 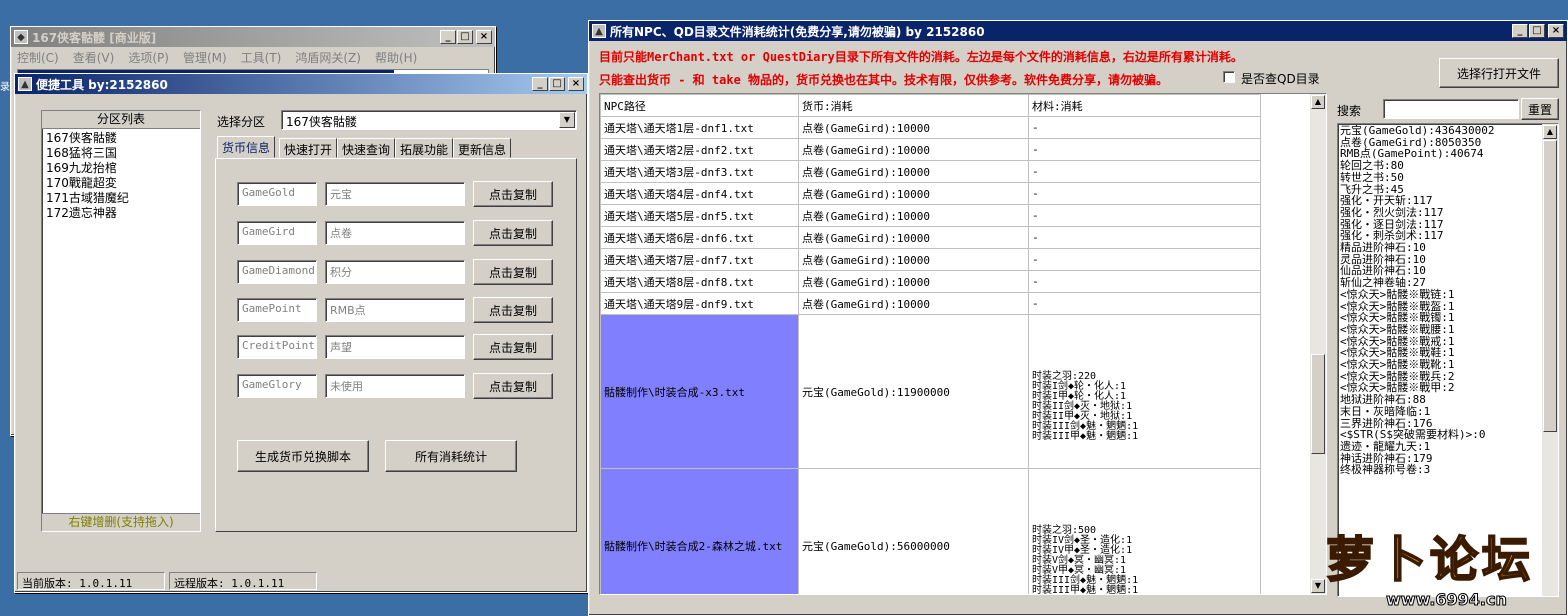 What do you see at coordinates (1451, 109) in the screenshot?
I see `search-input` at bounding box center [1451, 109].